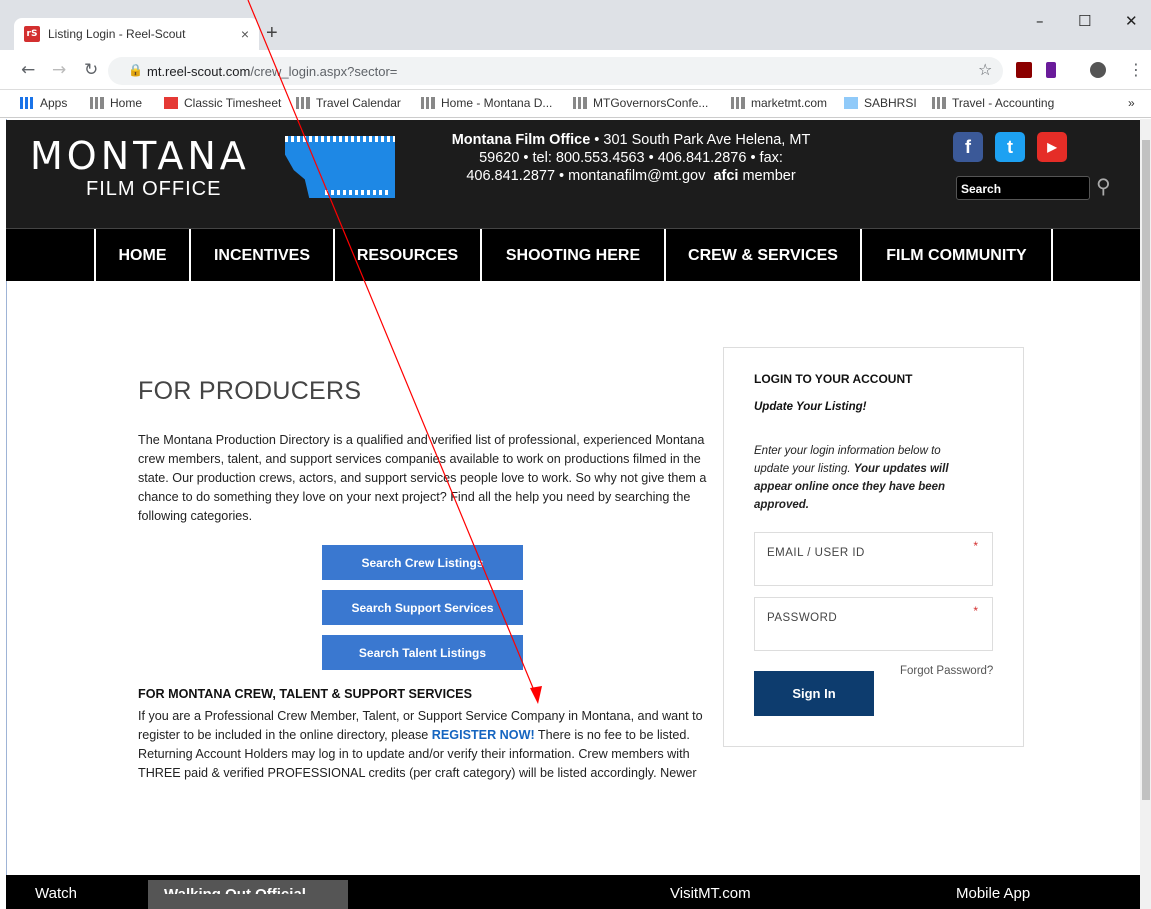 The image size is (1151, 909). Describe the element at coordinates (135, 70) in the screenshot. I see `lock-icon: 🔒` at that location.